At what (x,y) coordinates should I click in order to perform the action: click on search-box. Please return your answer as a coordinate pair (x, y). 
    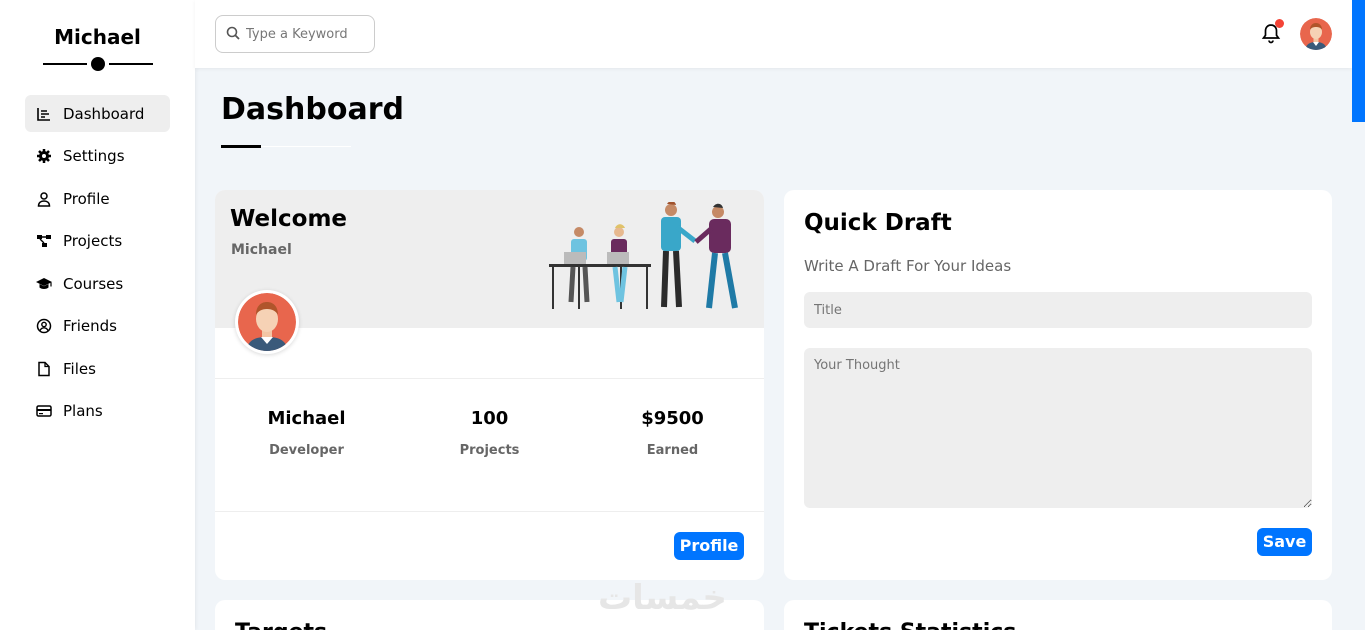
    Looking at the image, I should click on (295, 34).